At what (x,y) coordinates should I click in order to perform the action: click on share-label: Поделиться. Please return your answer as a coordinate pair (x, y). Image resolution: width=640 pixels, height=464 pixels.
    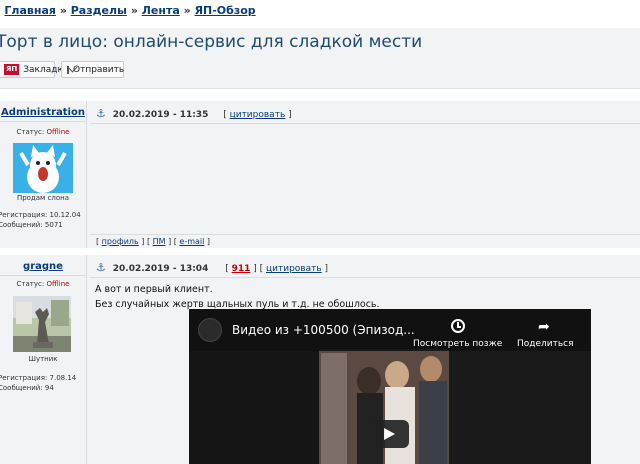
    Looking at the image, I should click on (545, 344).